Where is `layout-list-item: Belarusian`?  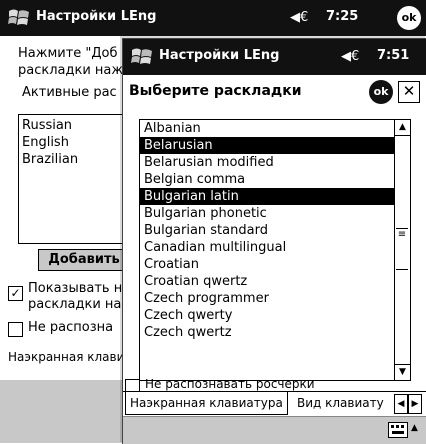 layout-list-item: Belarusian is located at coordinates (275, 145).